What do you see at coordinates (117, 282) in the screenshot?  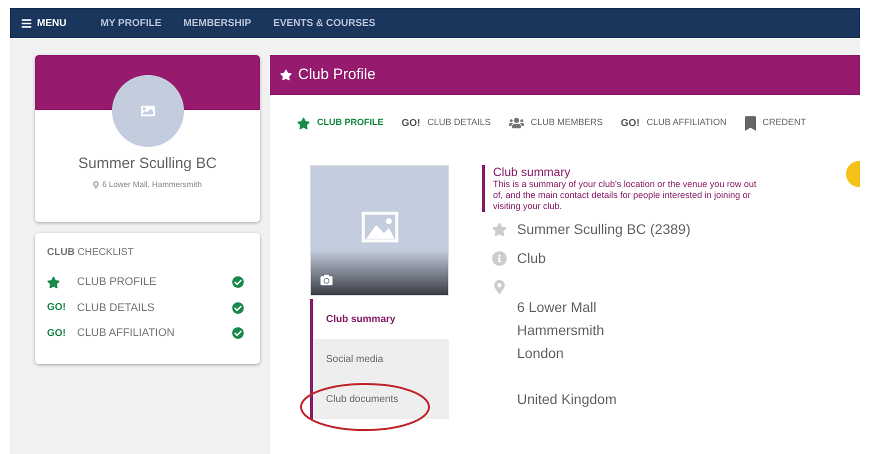 I see `checklist-item: CLUB PROFILE` at bounding box center [117, 282].